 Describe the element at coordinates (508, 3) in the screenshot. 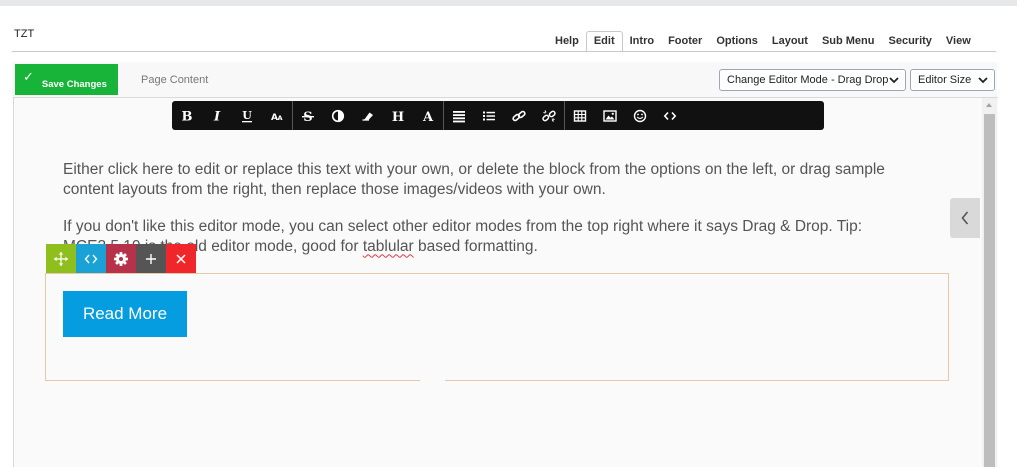

I see `top-strip` at that location.